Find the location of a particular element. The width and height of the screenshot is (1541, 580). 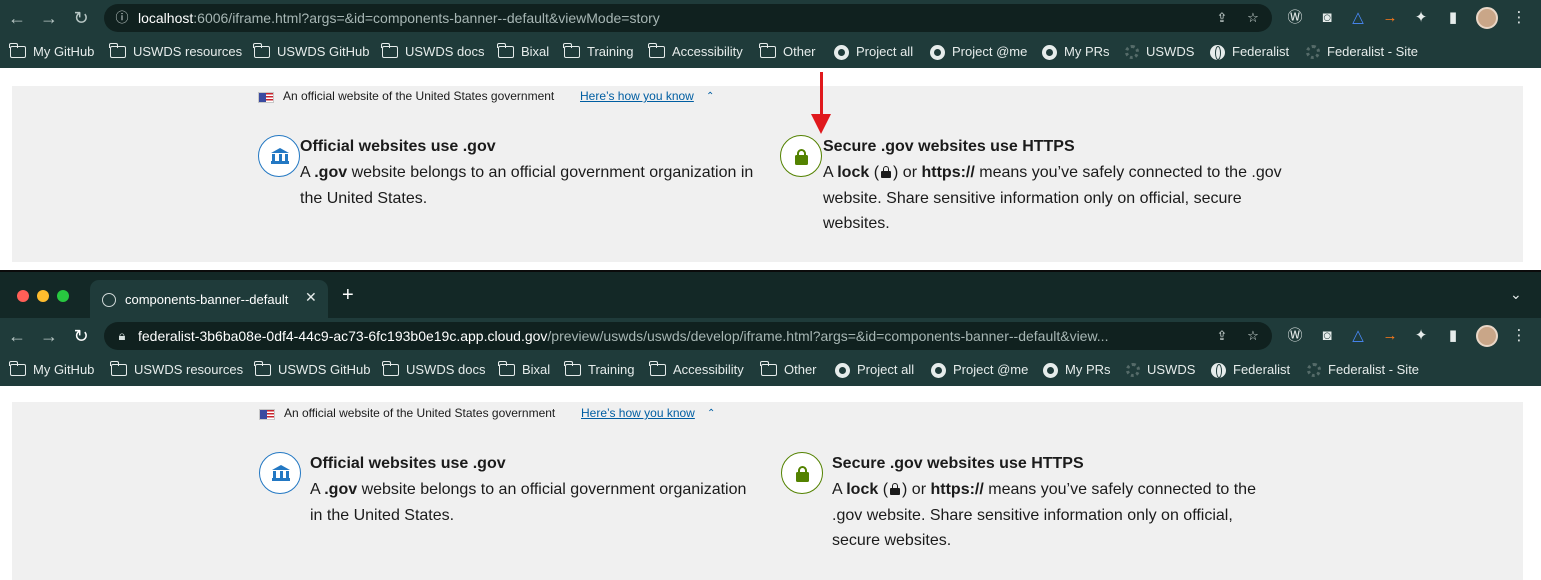

lock-icon is located at coordinates (801, 157).